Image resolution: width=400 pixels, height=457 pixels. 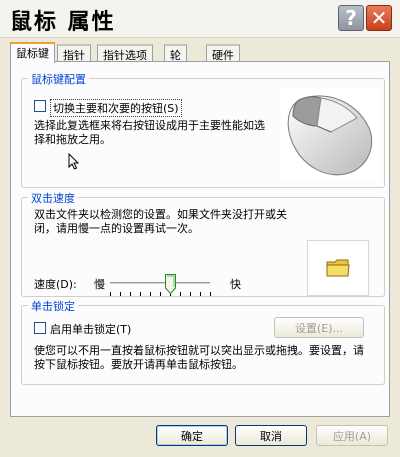 I want to click on tab-pointers: 指针, so click(x=74, y=53).